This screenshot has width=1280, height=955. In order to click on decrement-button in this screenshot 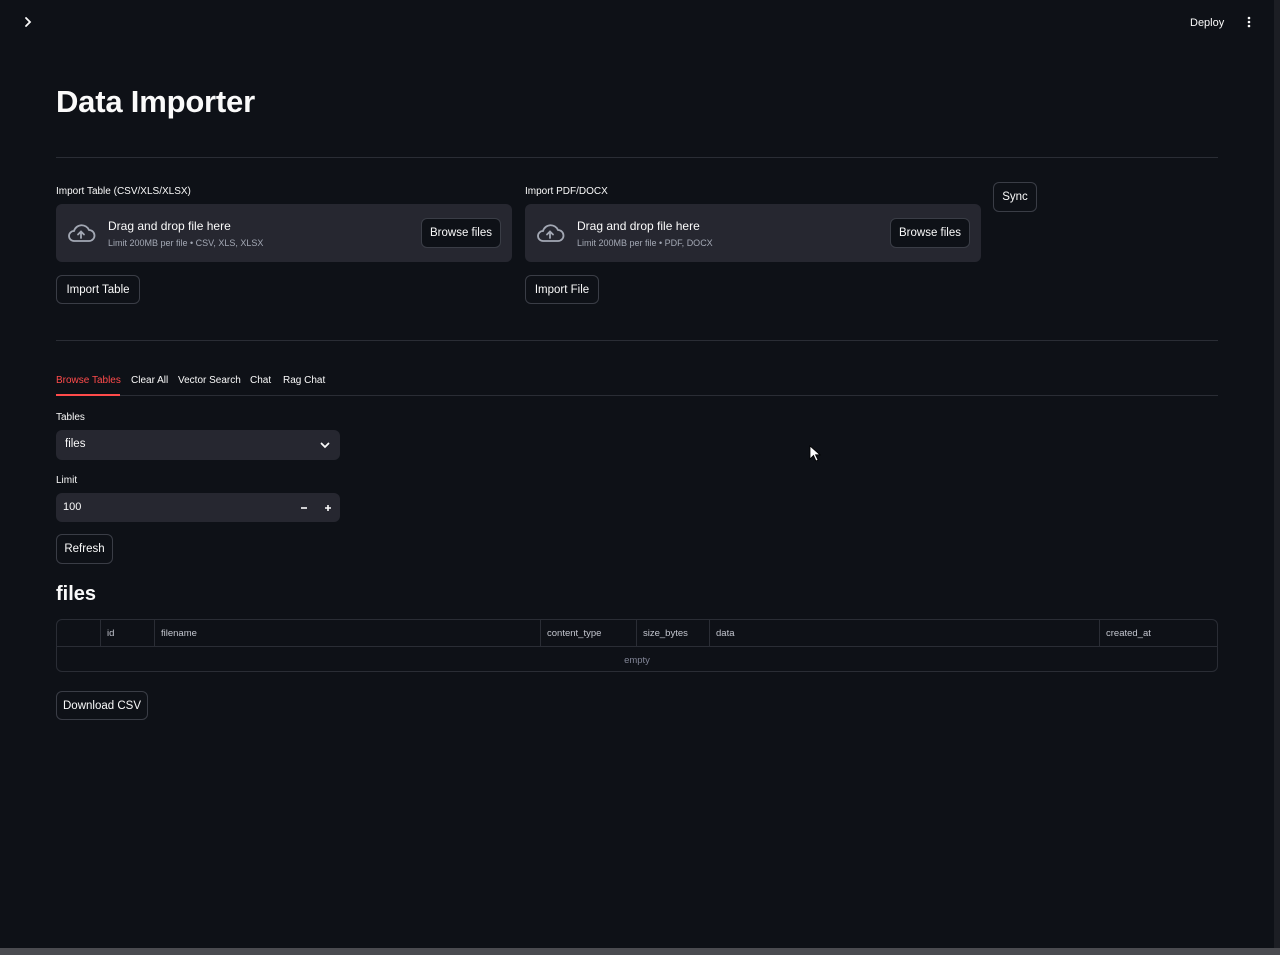, I will do `click(304, 507)`.